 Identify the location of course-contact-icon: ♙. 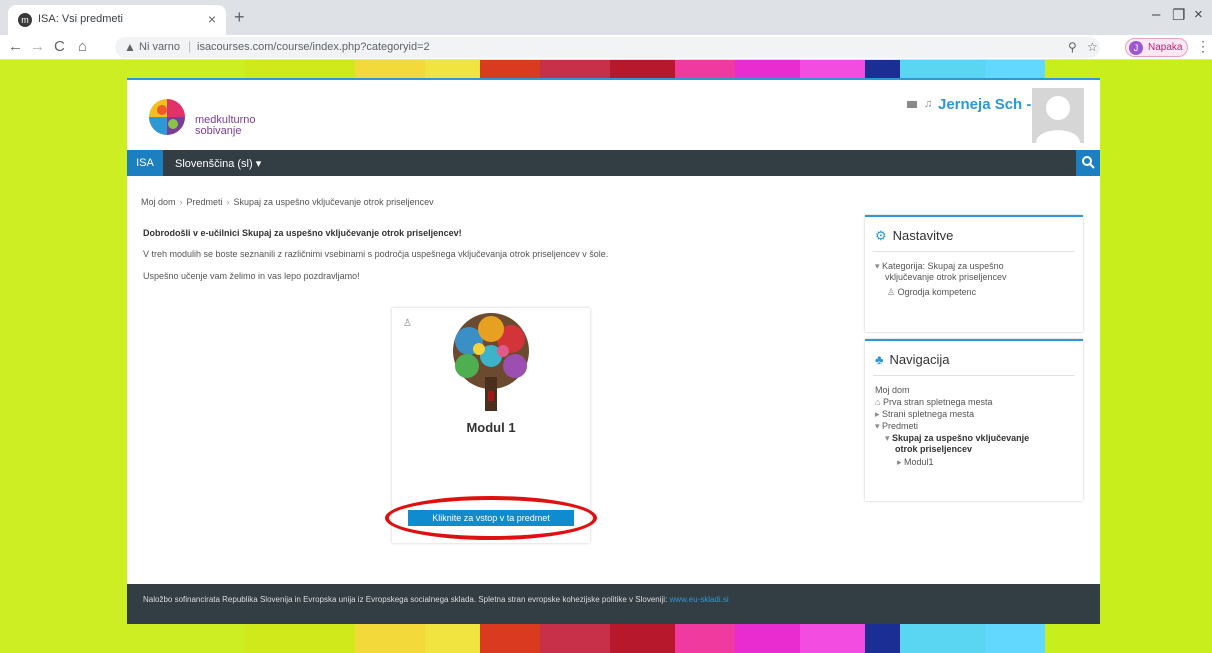
(407, 323).